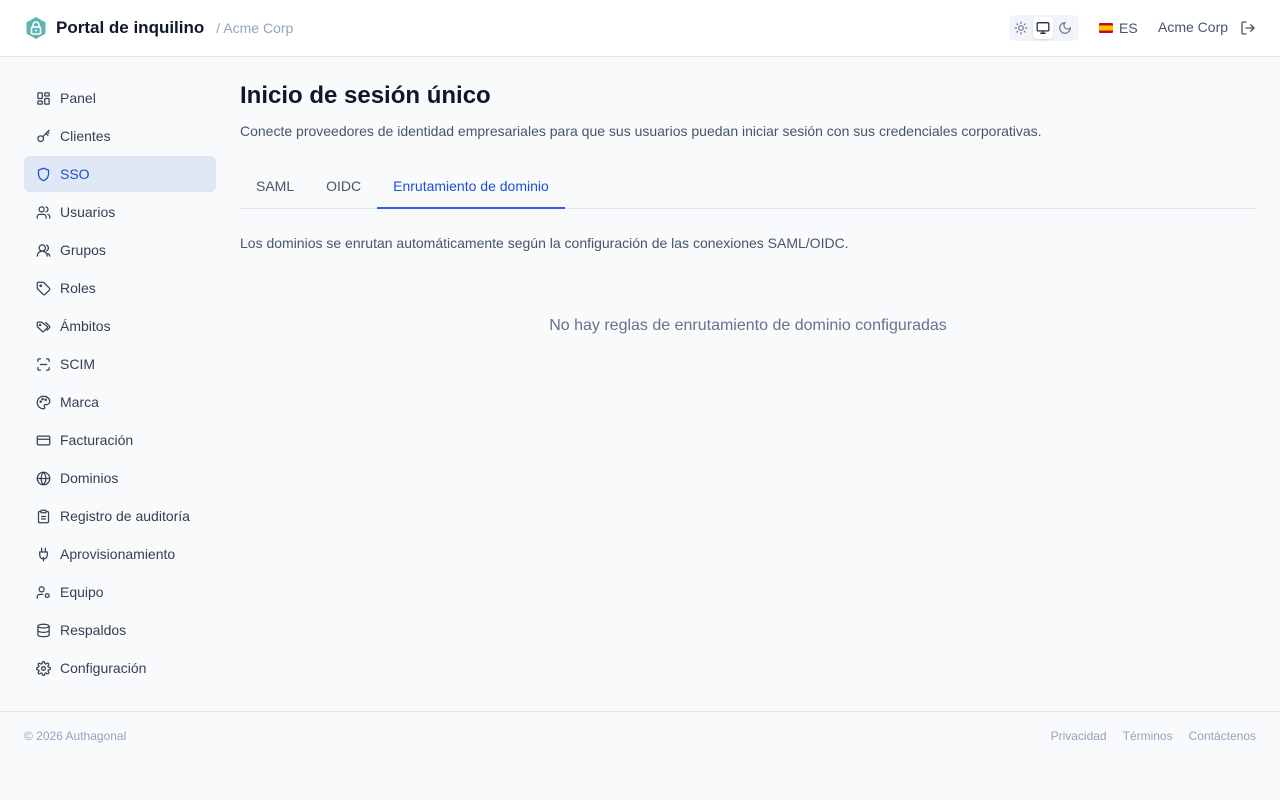  Describe the element at coordinates (78, 98) in the screenshot. I see `sidebar-item-label: Panel` at that location.